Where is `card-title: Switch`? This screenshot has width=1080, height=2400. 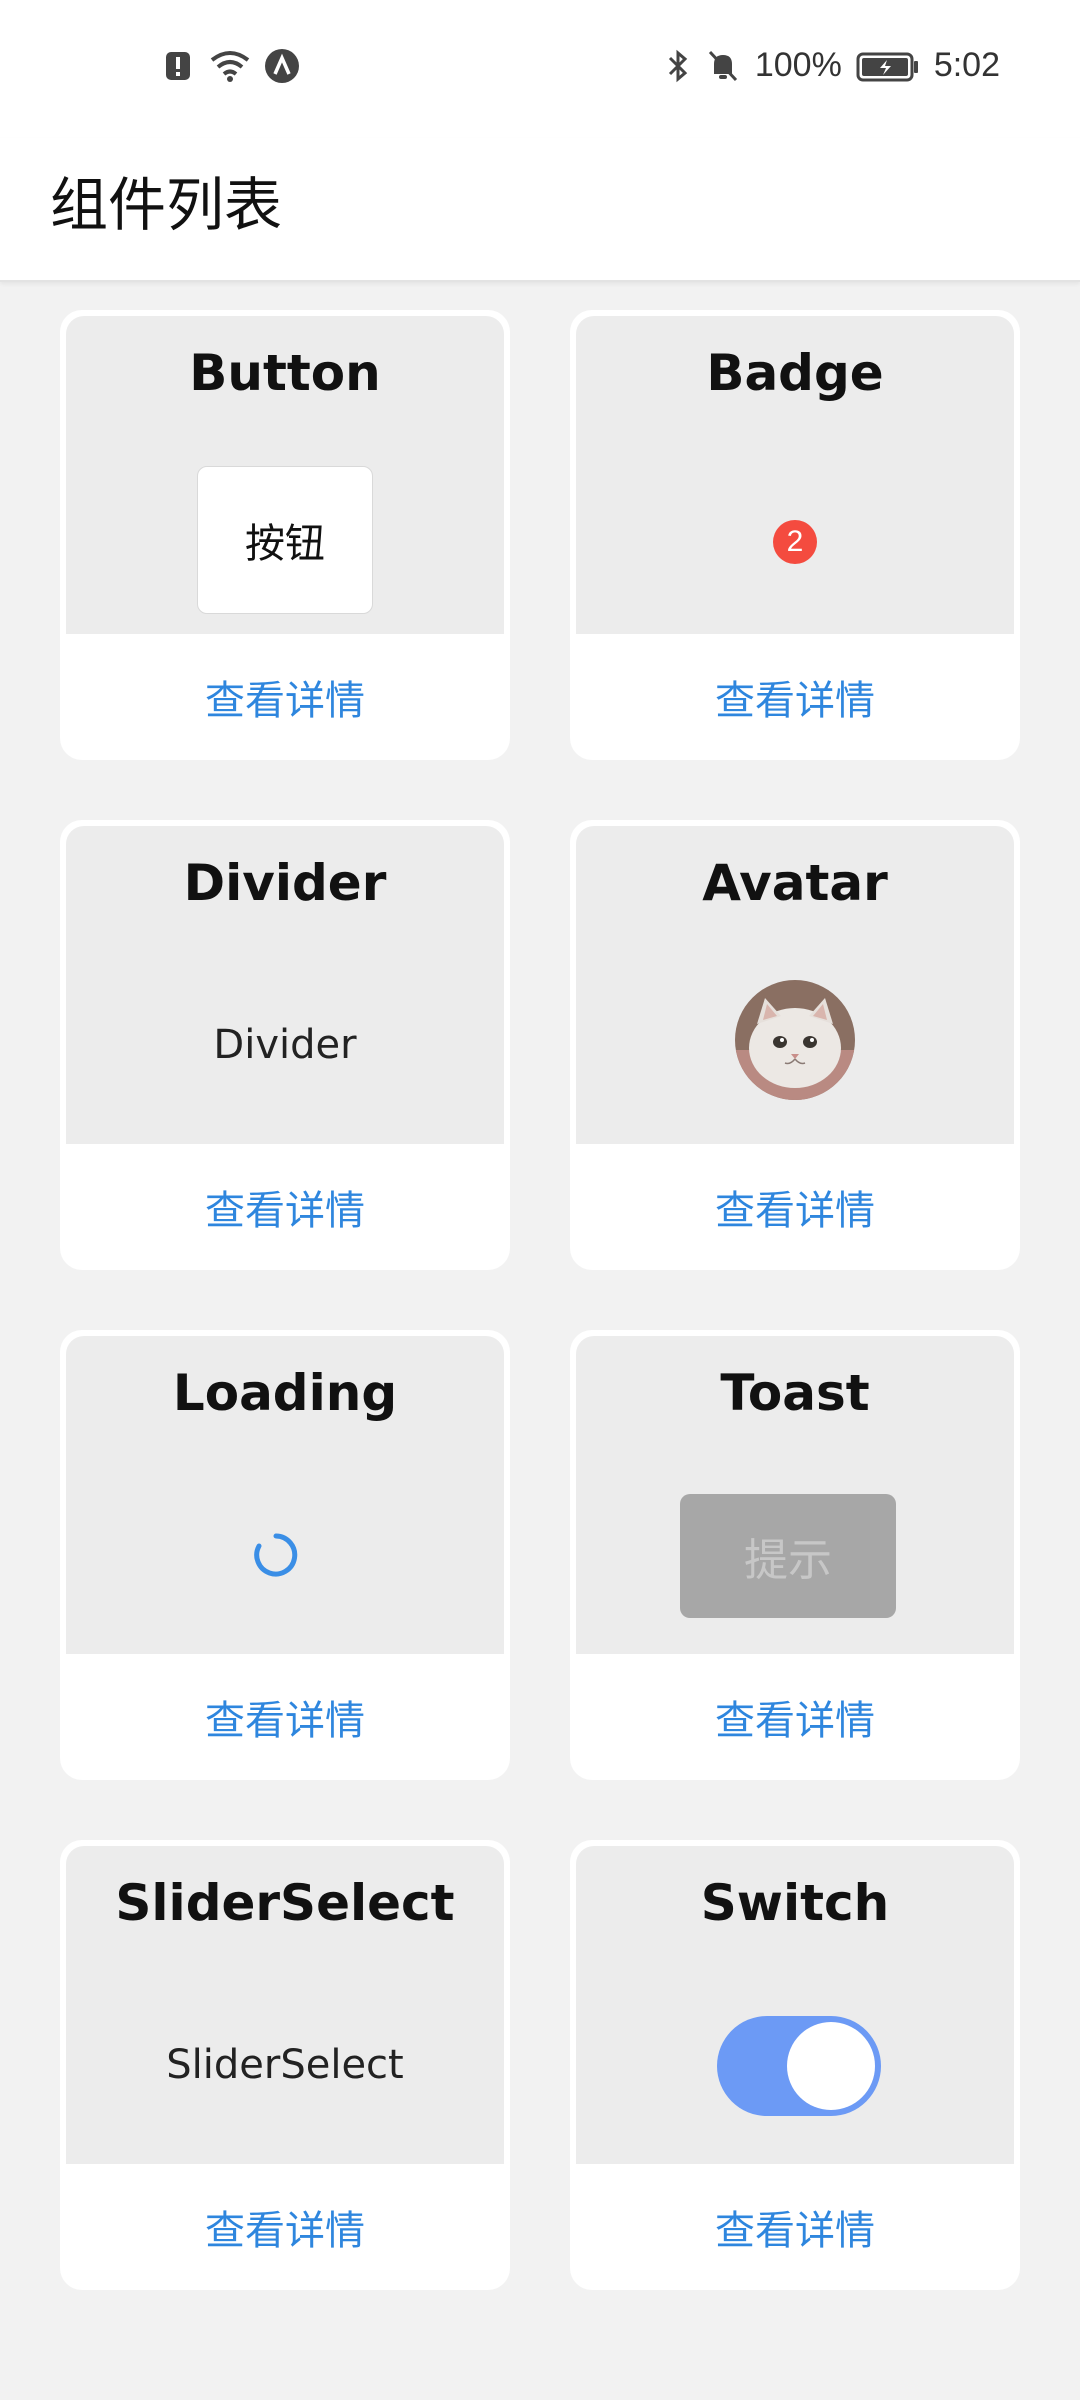 card-title: Switch is located at coordinates (795, 1903).